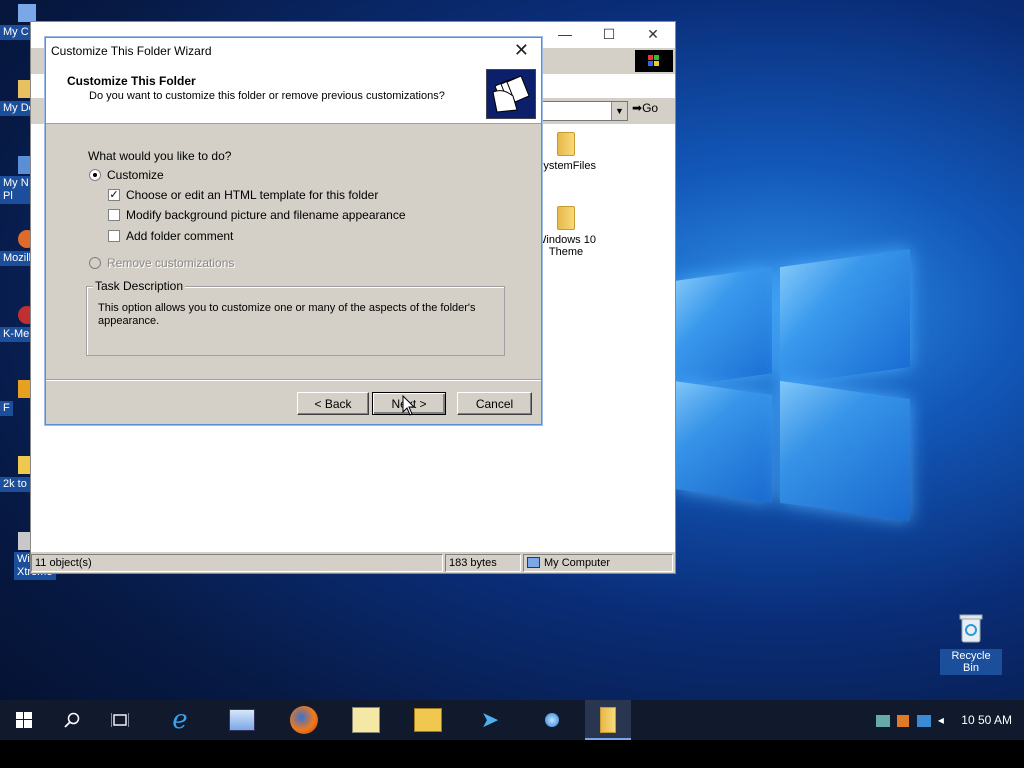  What do you see at coordinates (609, 34) in the screenshot?
I see `maximize-icon: ☐` at bounding box center [609, 34].